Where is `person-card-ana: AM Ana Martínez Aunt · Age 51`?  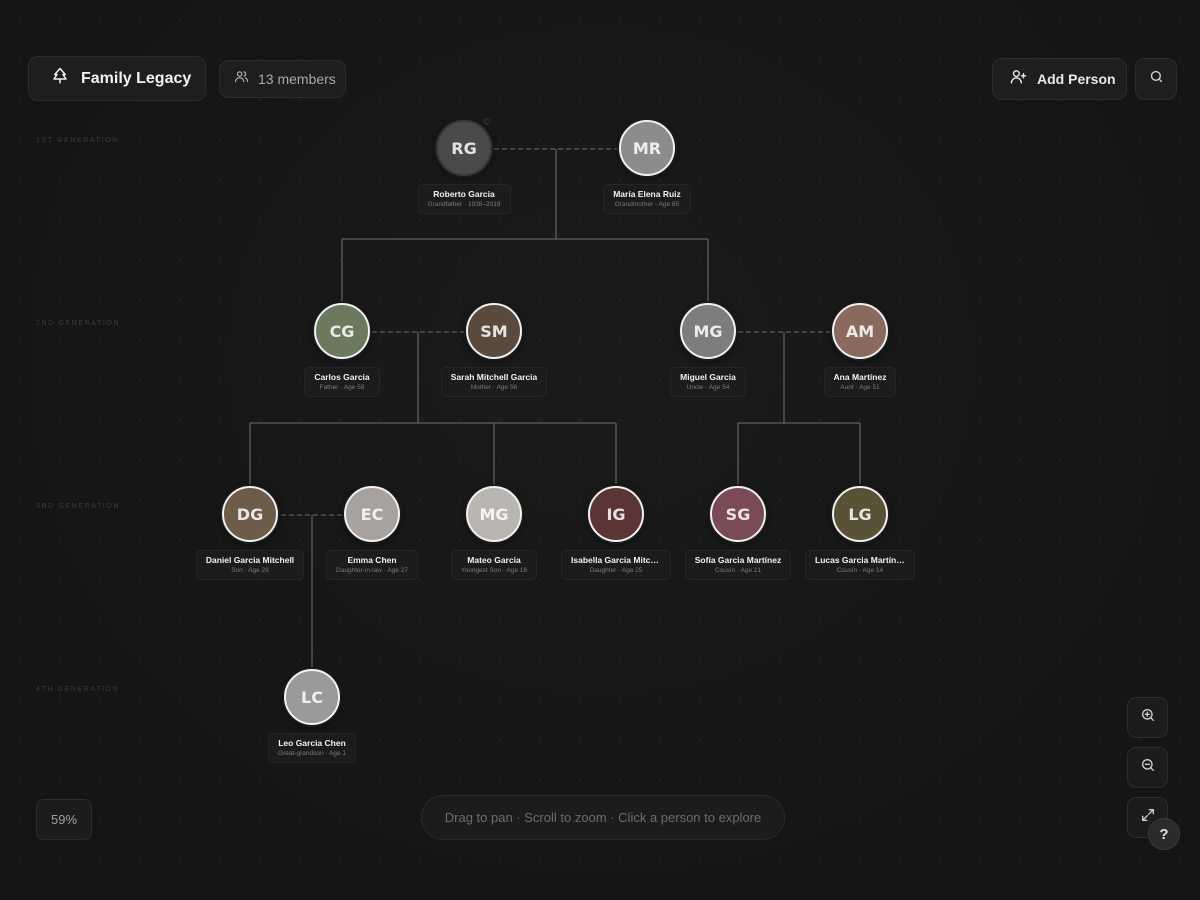
person-card-ana: AM Ana Martínez Aunt · Age 51 is located at coordinates (860, 350).